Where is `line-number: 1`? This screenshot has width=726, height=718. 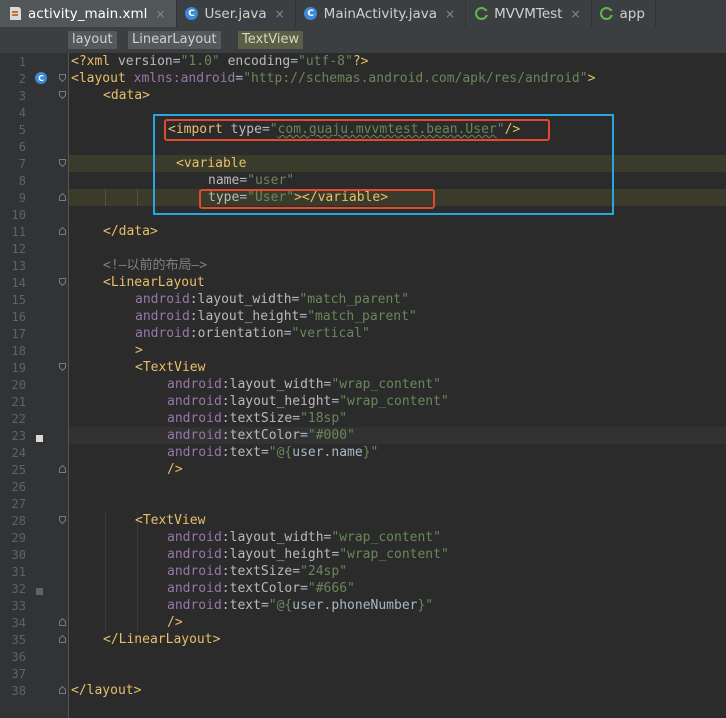
line-number: 1 is located at coordinates (22, 62).